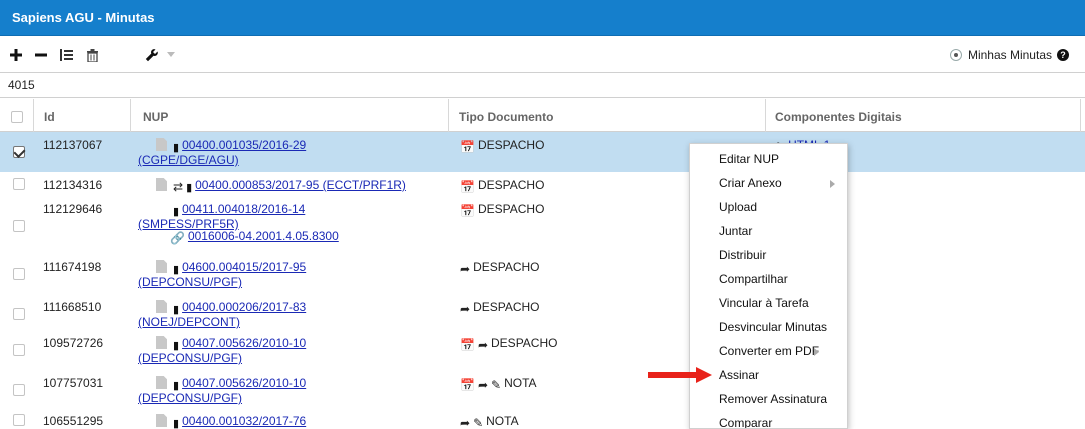 This screenshot has height=429, width=1085. I want to click on nup-link: 00400.000853/2017-95 (ECCT/PRF1R), so click(300, 185).